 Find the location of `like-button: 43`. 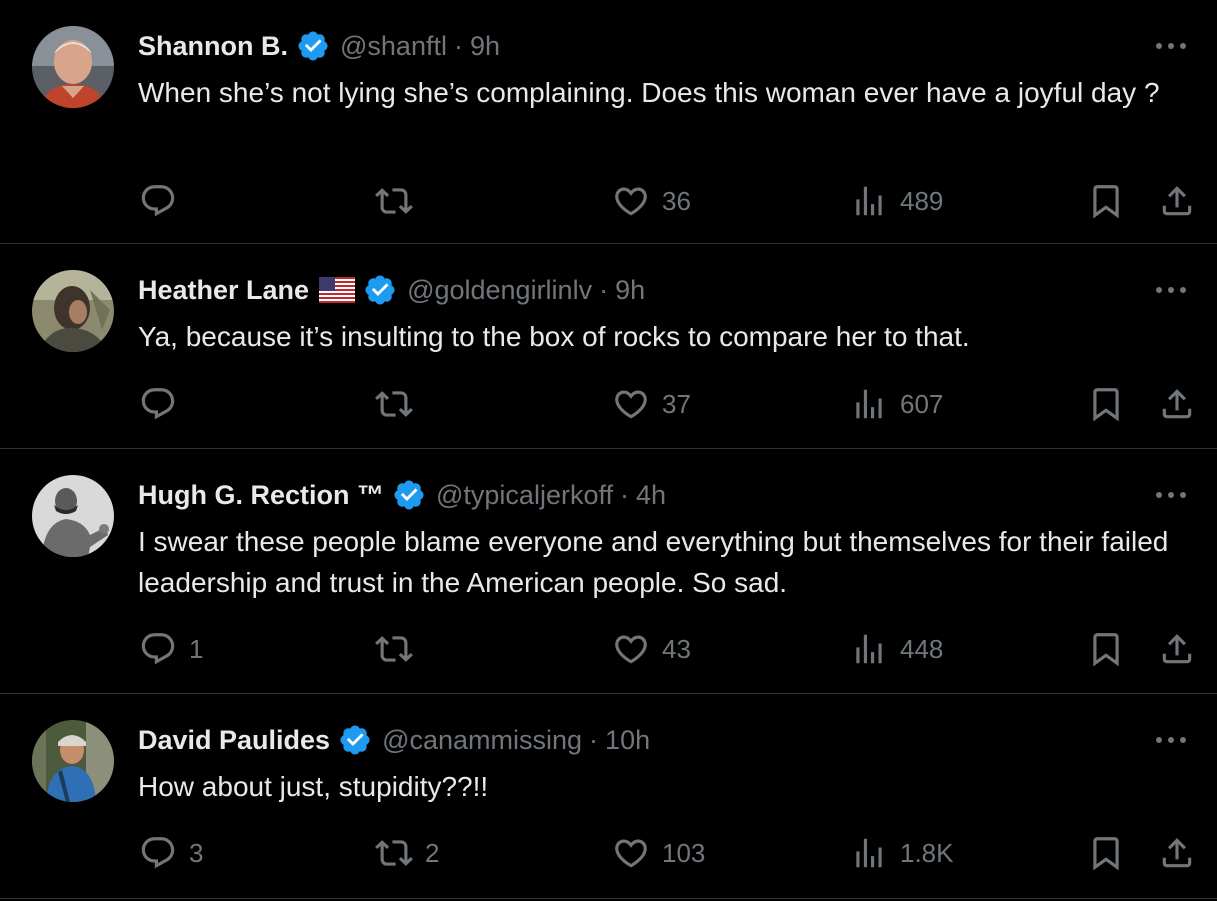

like-button: 43 is located at coordinates (651, 649).